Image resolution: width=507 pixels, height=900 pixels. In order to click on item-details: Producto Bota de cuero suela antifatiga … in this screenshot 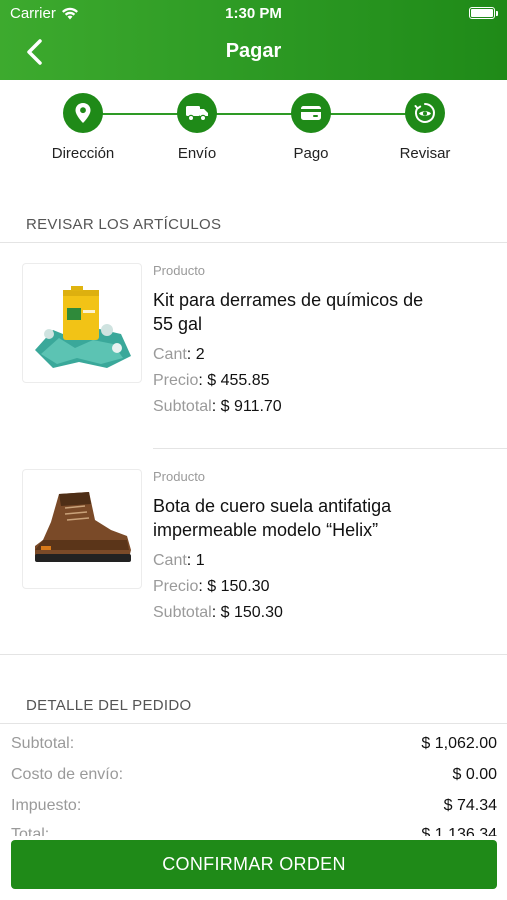, I will do `click(323, 545)`.